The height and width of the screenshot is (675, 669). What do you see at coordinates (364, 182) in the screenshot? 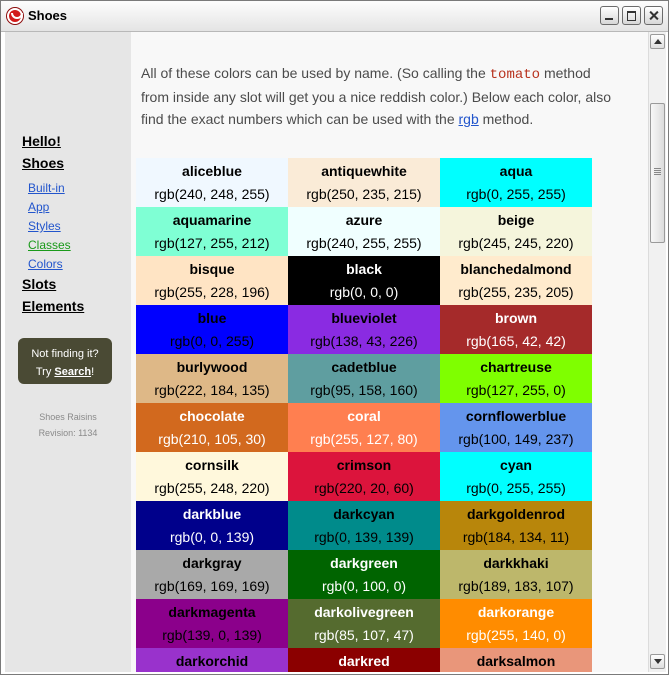
I see `color-swatch-antiquewhite: antiquewhite rgb(250, 235, 215)` at bounding box center [364, 182].